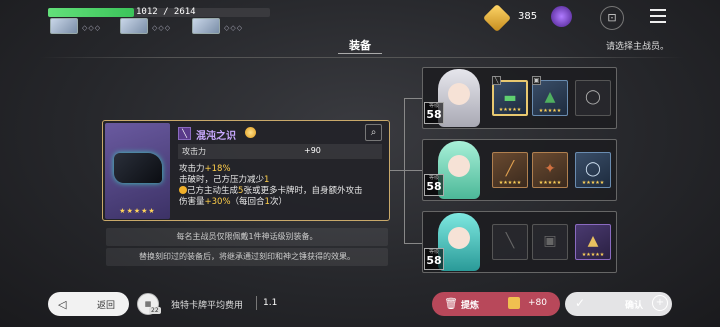  Describe the element at coordinates (62, 304) in the screenshot. I see `back-arrow-icon: ◁` at that location.